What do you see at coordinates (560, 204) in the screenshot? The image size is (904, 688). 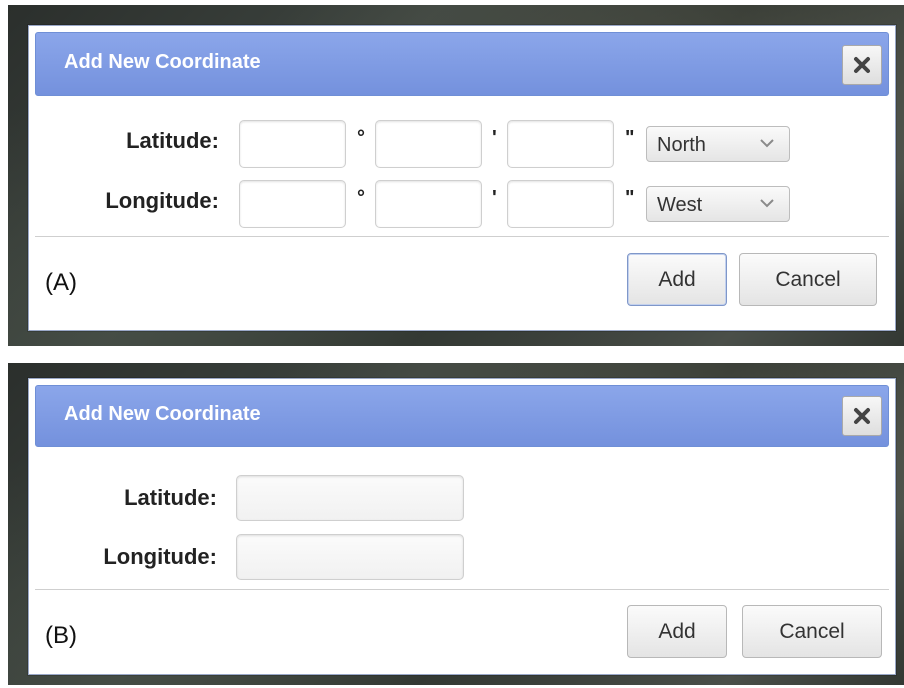 I see `longitude-seconds-input` at bounding box center [560, 204].